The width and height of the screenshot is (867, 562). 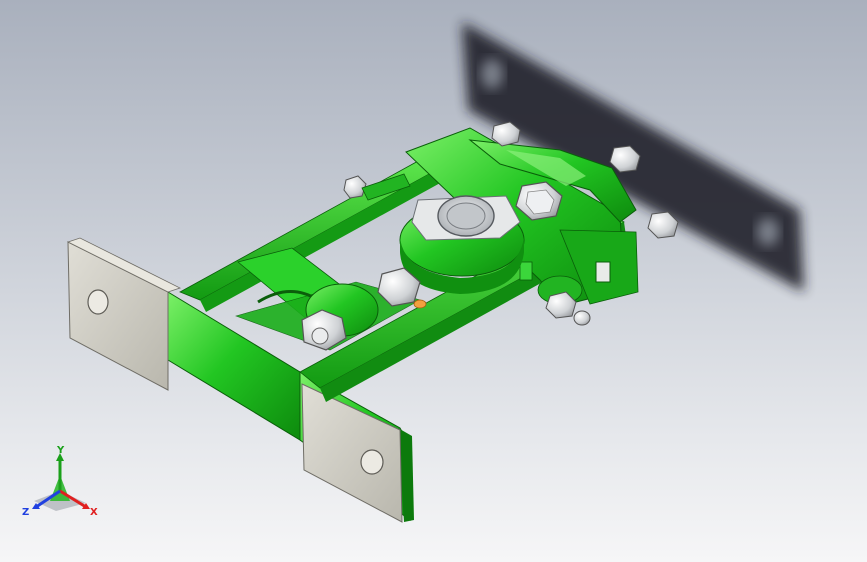 What do you see at coordinates (94, 512) in the screenshot?
I see `x-axis-label: X` at bounding box center [94, 512].